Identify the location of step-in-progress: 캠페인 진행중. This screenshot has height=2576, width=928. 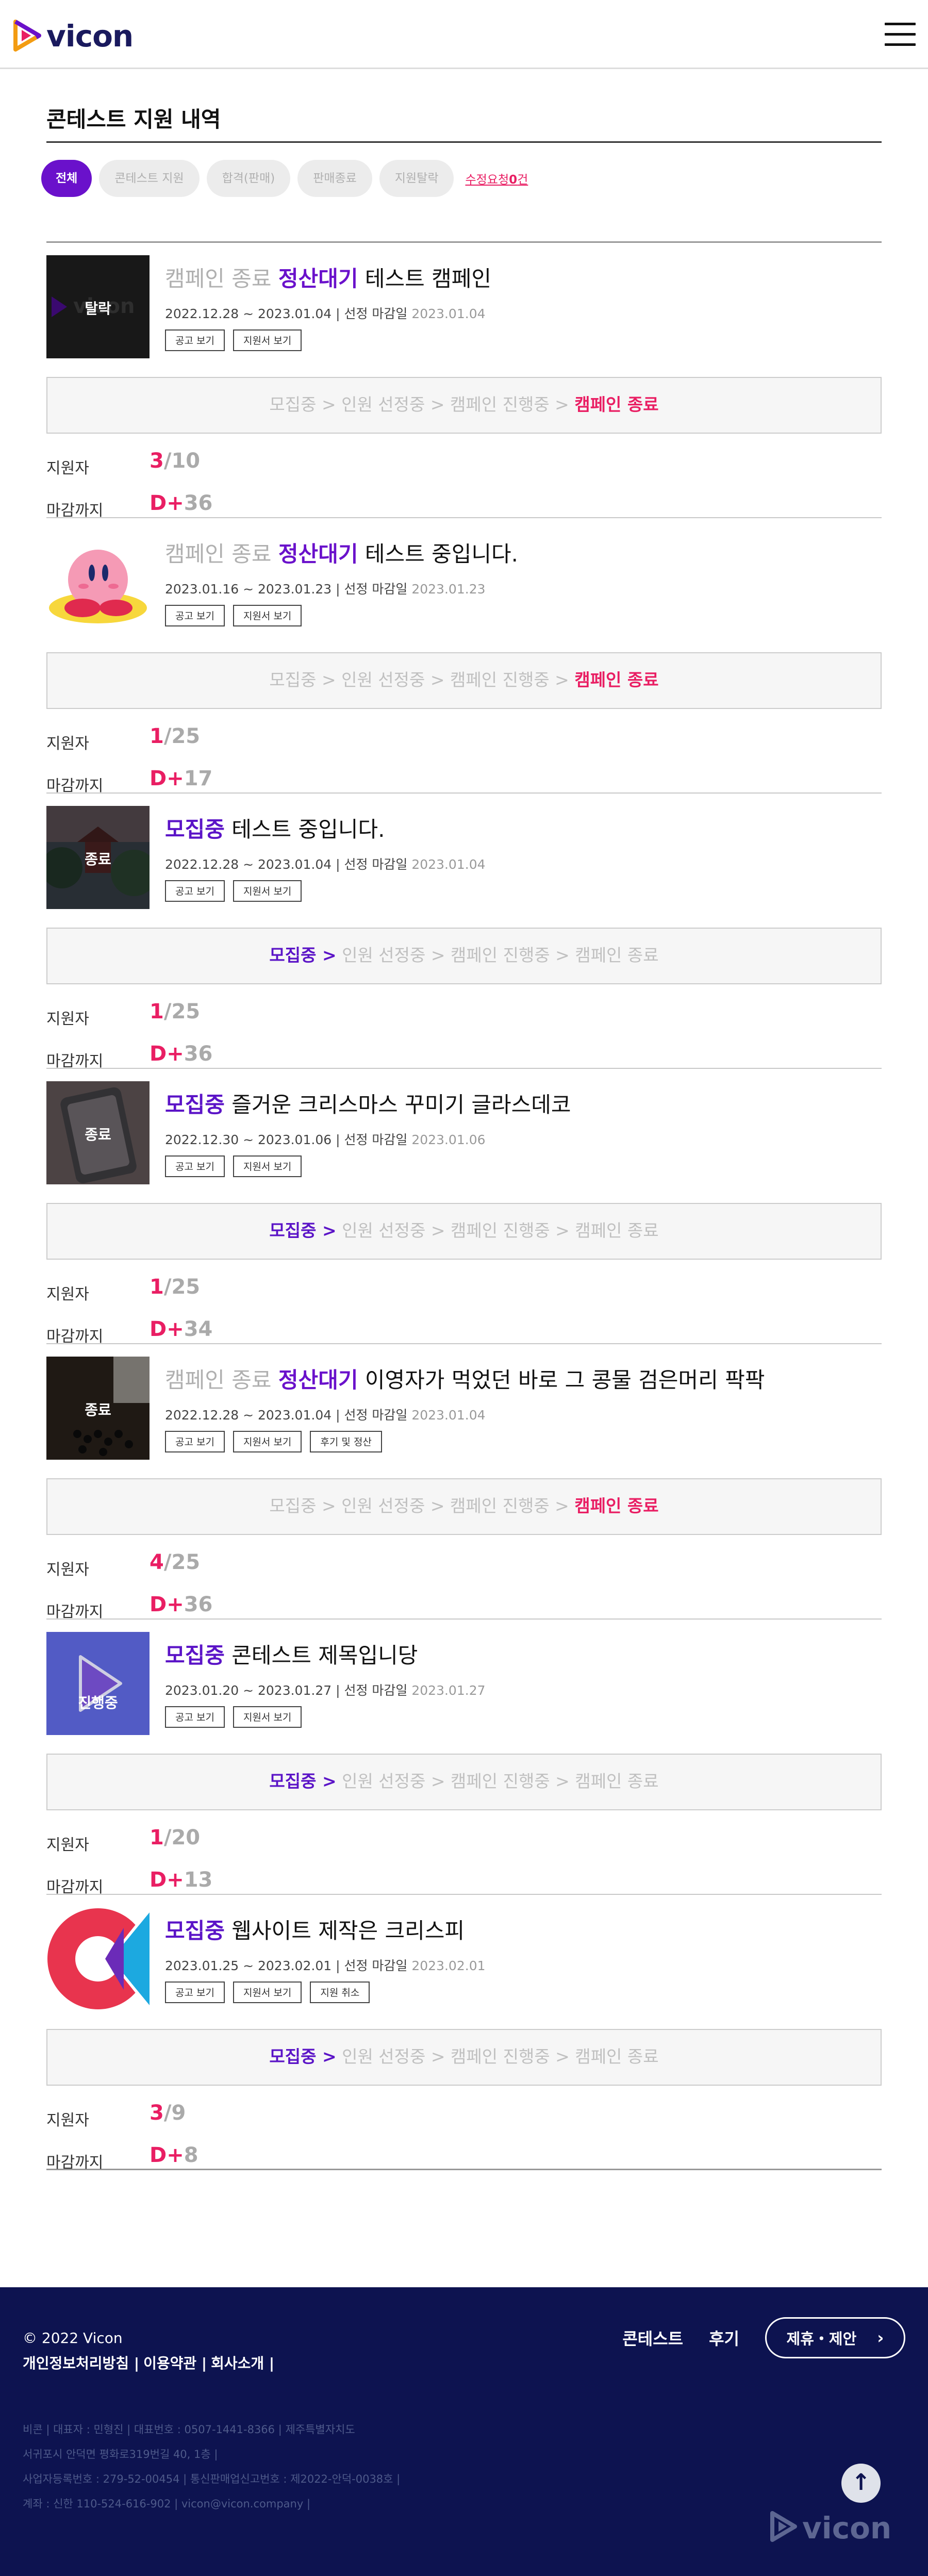
(500, 680).